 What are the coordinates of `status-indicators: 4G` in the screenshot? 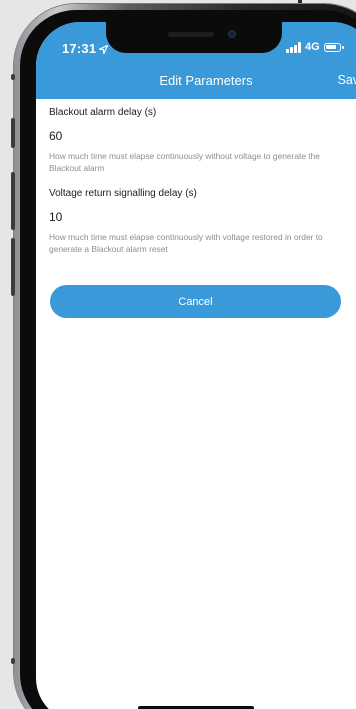 It's located at (315, 47).